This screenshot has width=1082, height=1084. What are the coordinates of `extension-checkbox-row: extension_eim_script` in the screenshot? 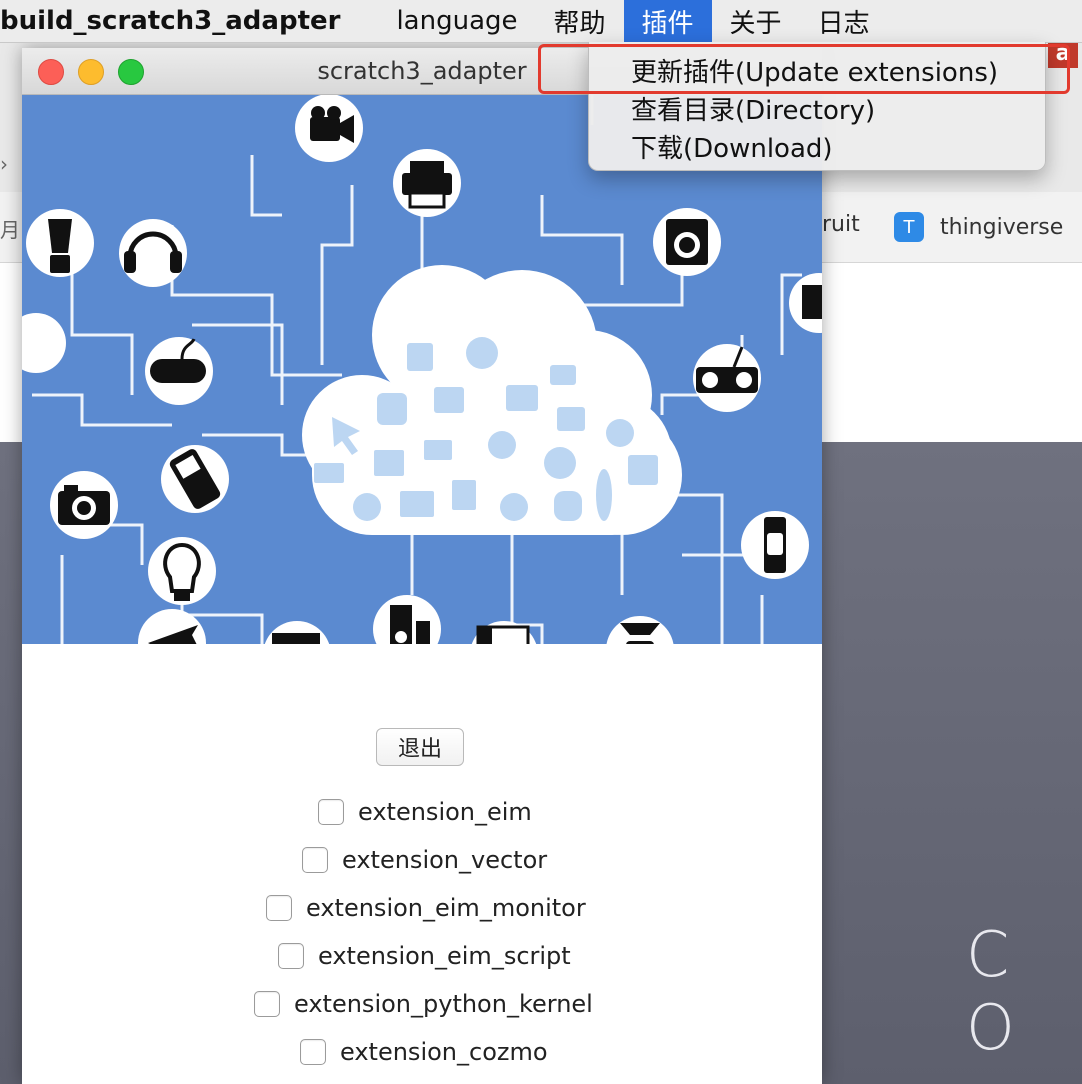 It's located at (424, 956).